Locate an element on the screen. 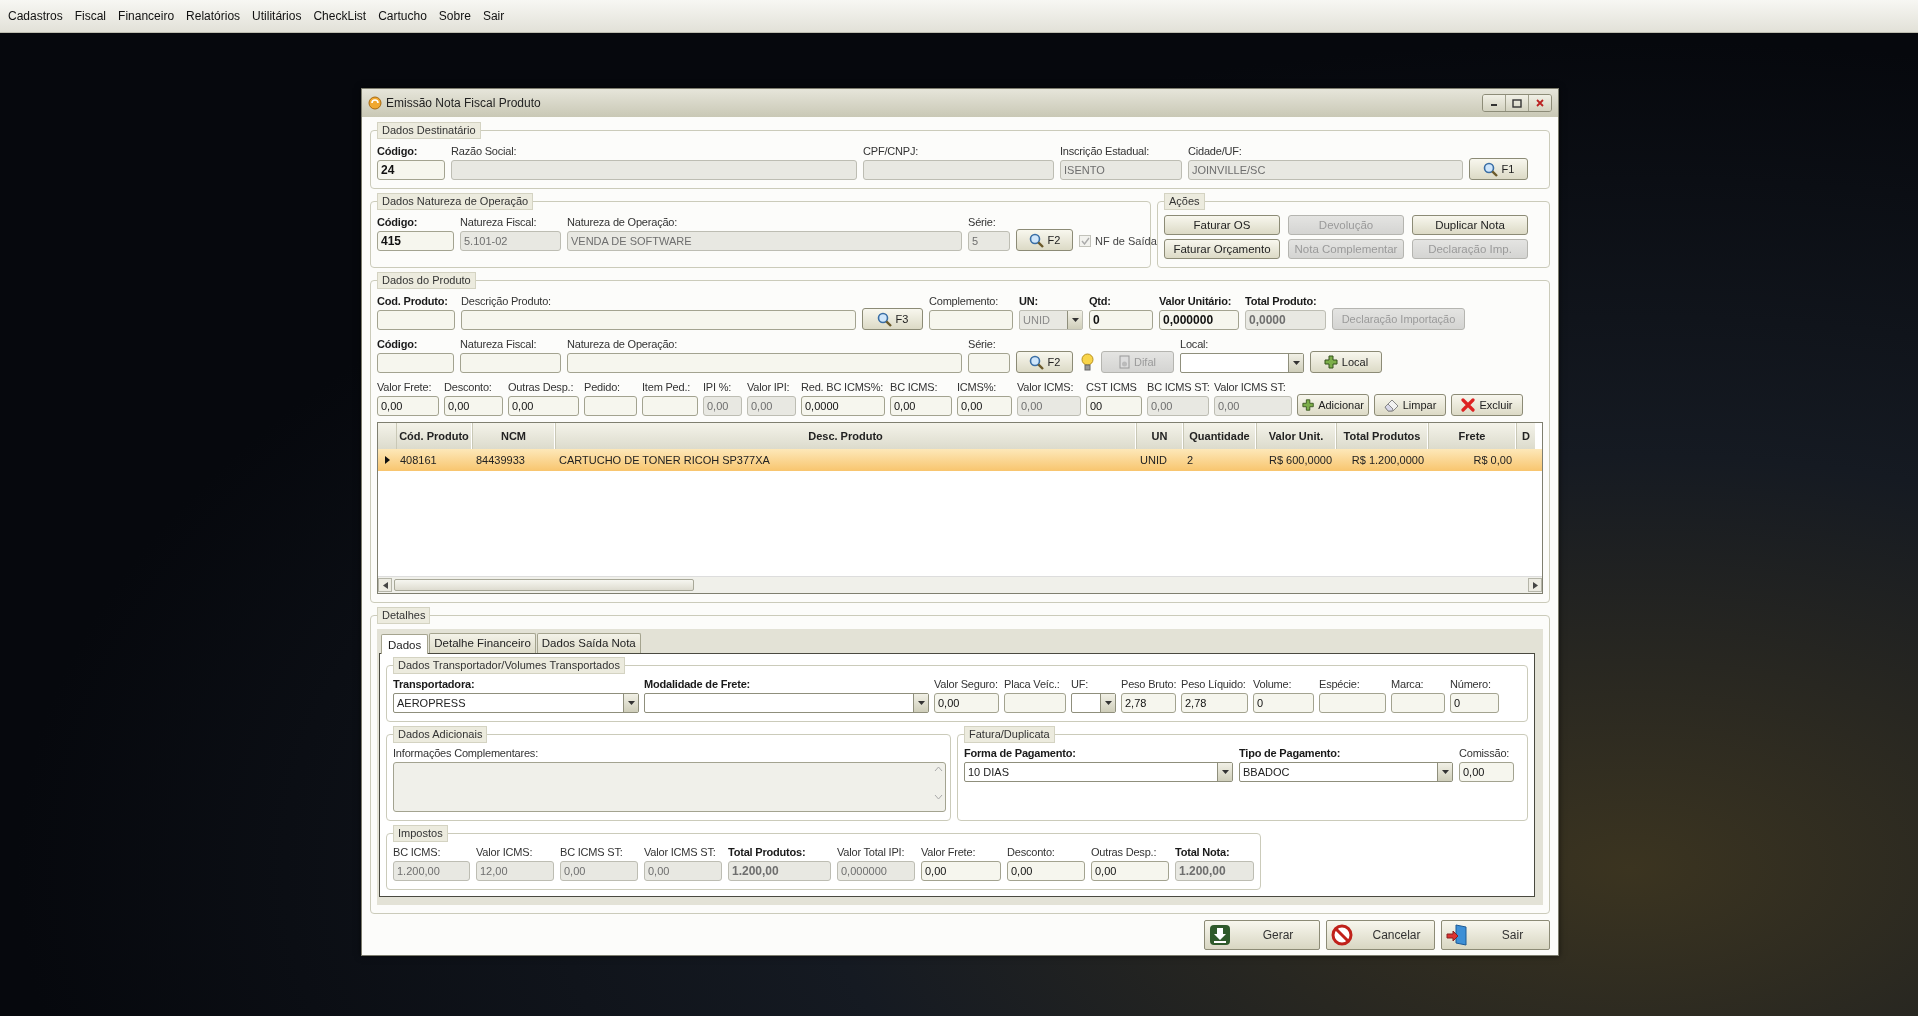 This screenshot has width=1918, height=1016. column-header: Quantidade is located at coordinates (1219, 436).